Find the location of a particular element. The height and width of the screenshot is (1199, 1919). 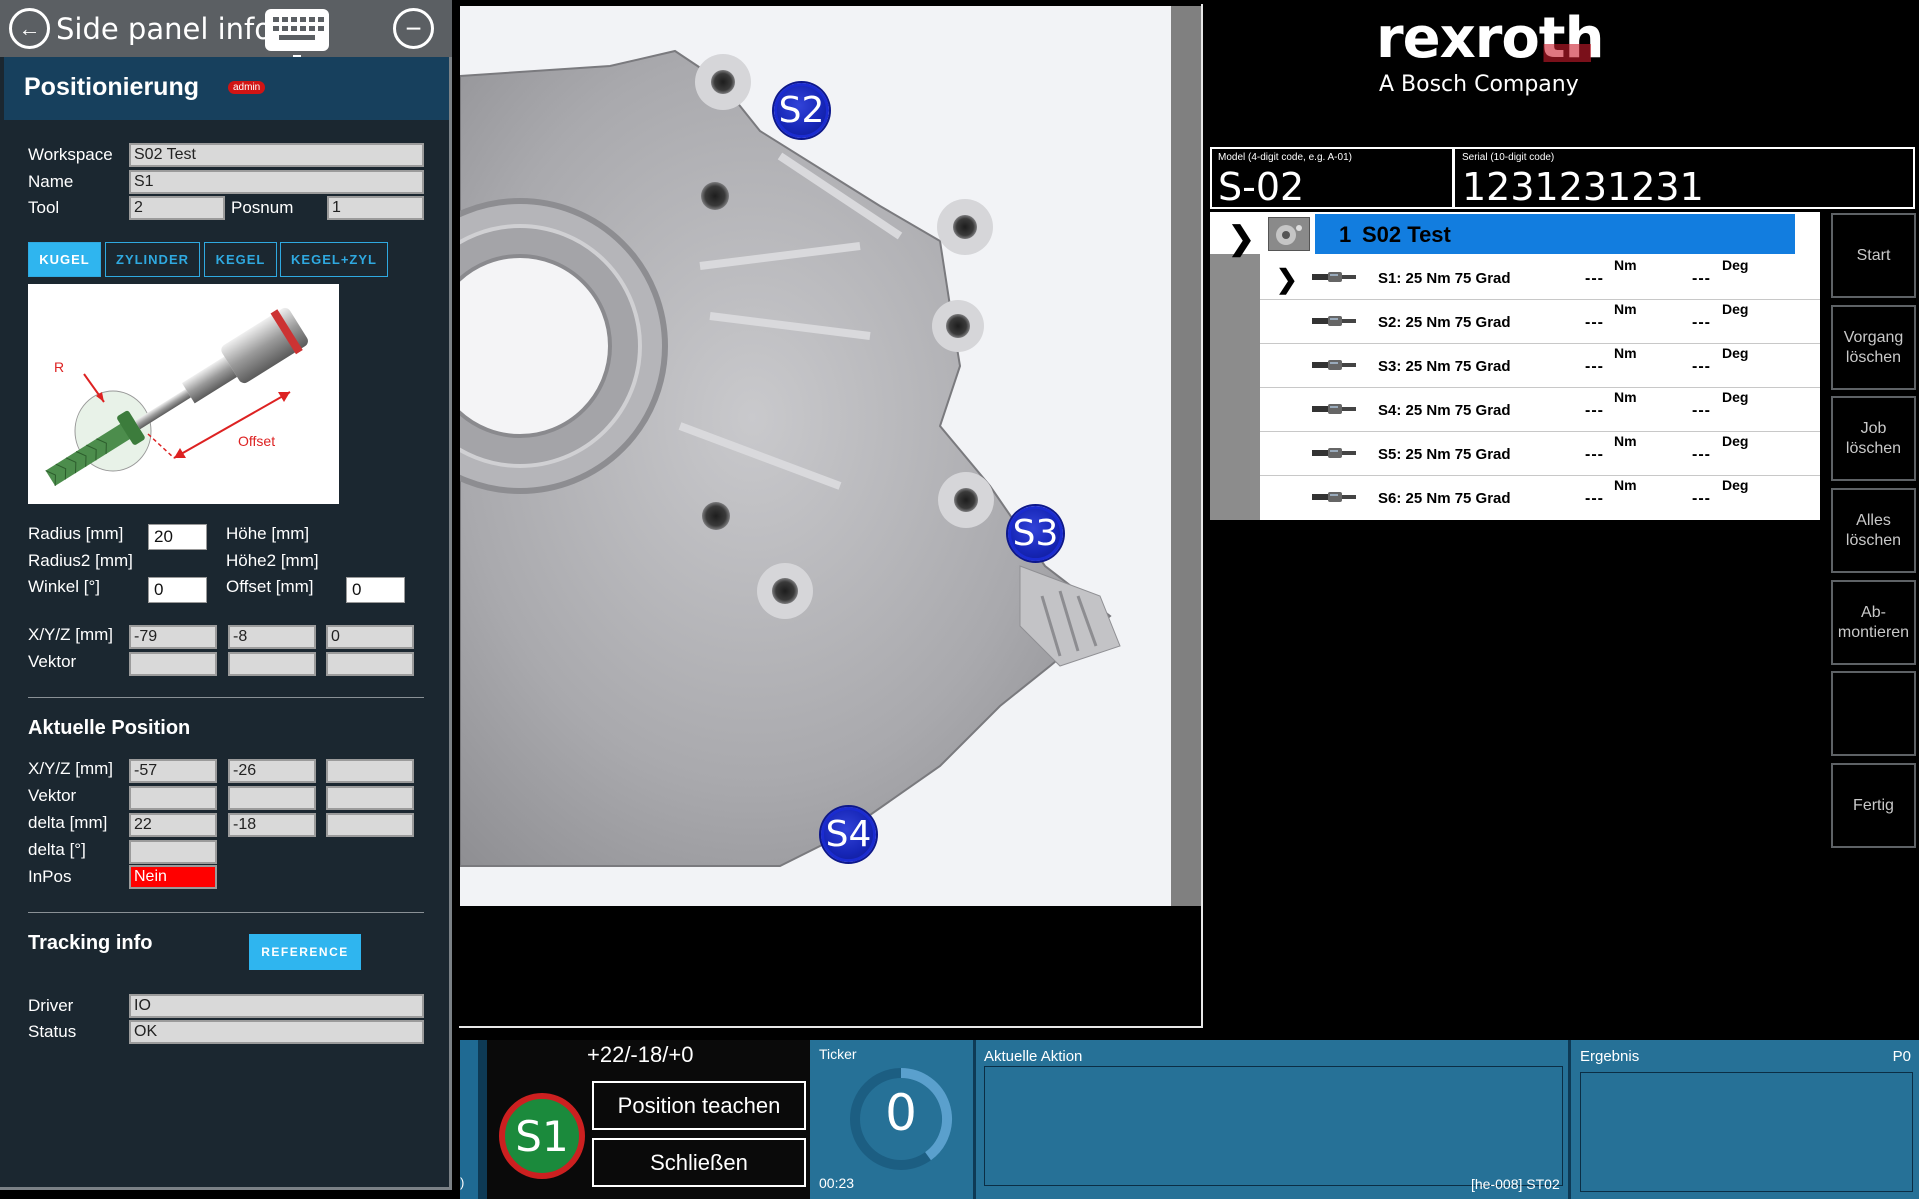

serial-value: 1231231231 is located at coordinates (1583, 187).